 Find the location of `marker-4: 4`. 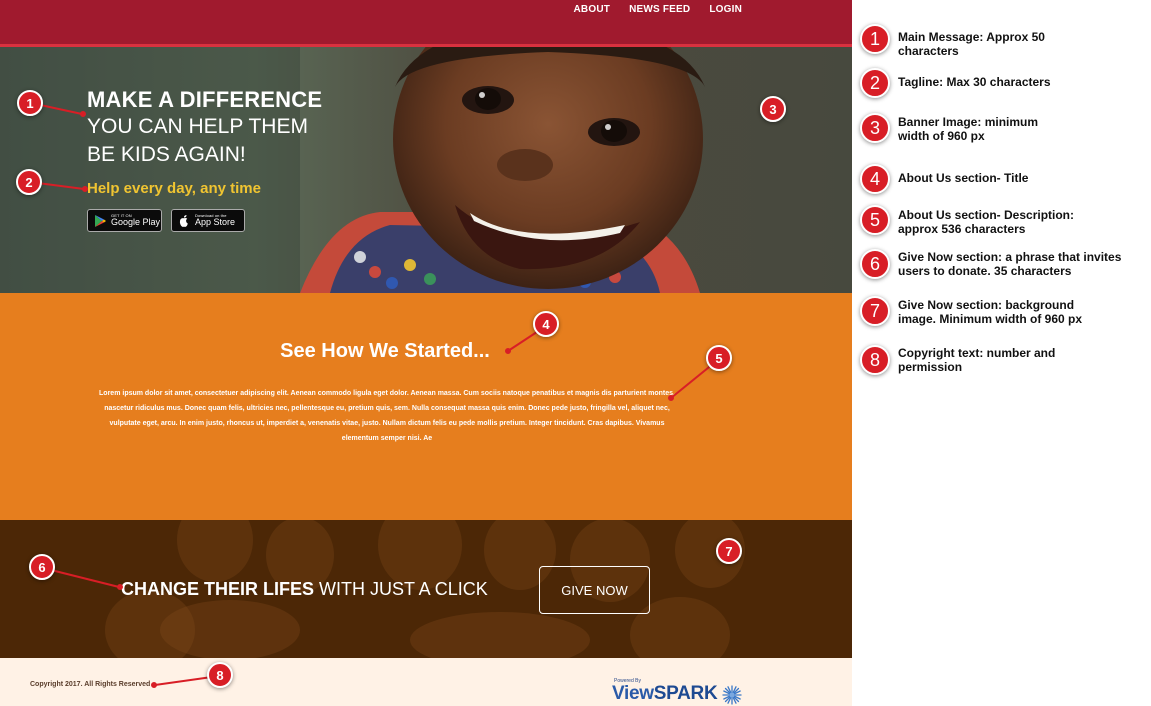

marker-4: 4 is located at coordinates (546, 324).